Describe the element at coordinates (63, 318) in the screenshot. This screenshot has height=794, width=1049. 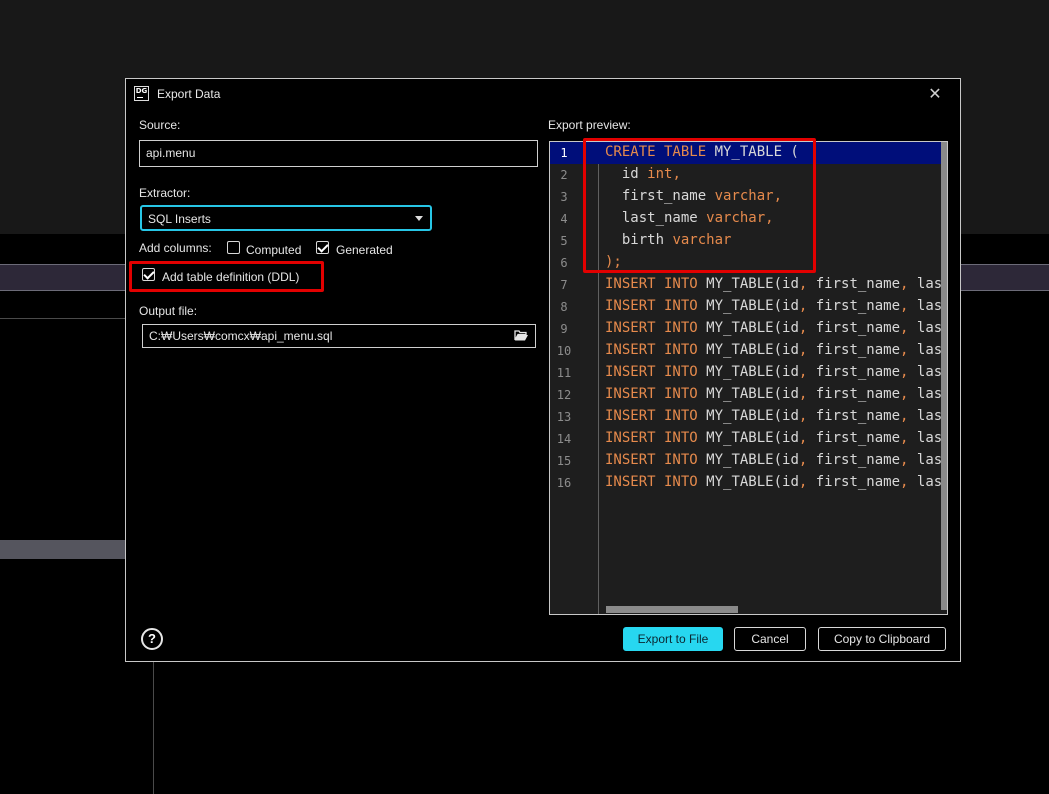
I see `background-divider` at that location.